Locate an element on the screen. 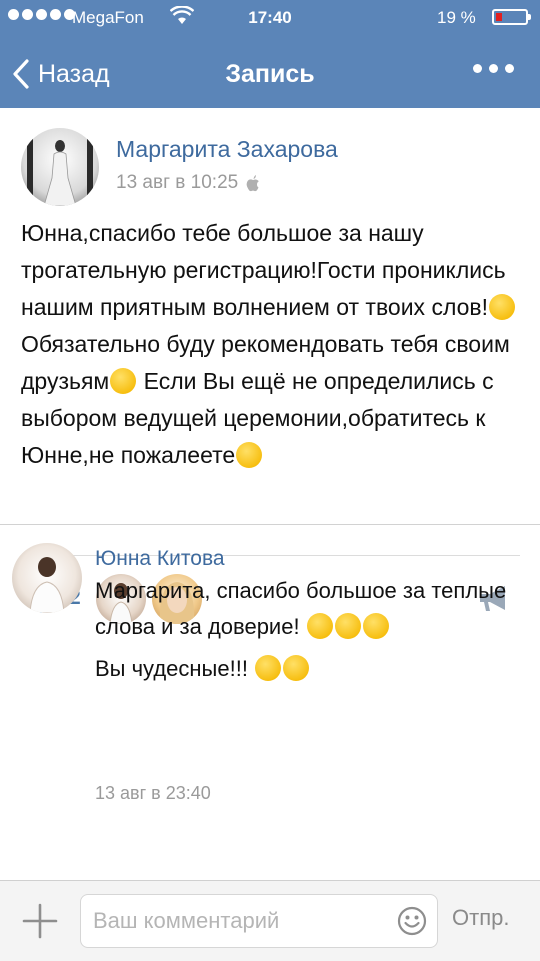  post-date: 13 авг в 10:25 is located at coordinates (188, 183).